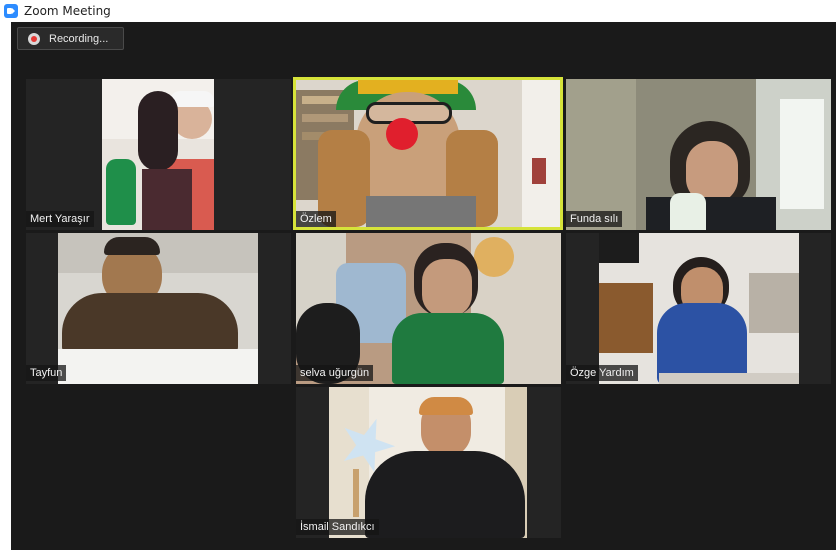  Describe the element at coordinates (335, 373) in the screenshot. I see `participant-name: selva uğurgün` at that location.